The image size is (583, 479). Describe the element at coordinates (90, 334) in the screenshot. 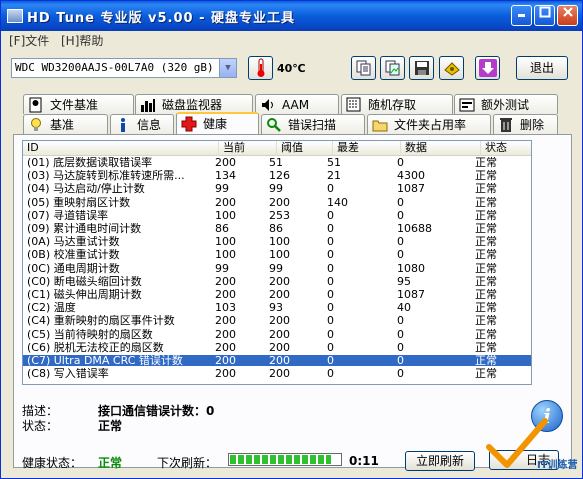

I see `cell-id: (C5) 当前待映射的扇区数` at that location.